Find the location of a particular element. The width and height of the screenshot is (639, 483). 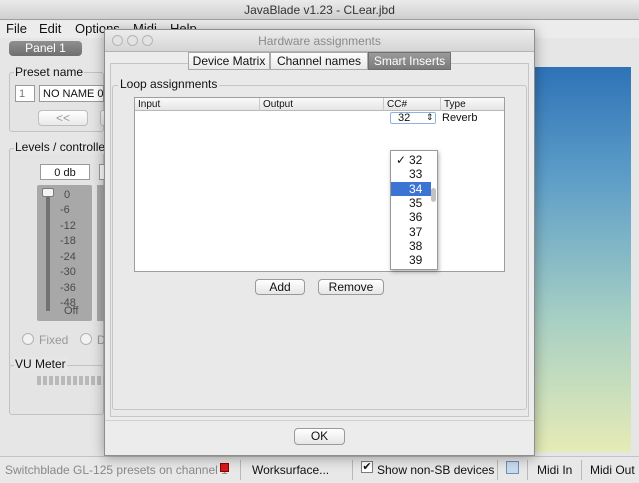

level-value-field: 0 db is located at coordinates (65, 172).